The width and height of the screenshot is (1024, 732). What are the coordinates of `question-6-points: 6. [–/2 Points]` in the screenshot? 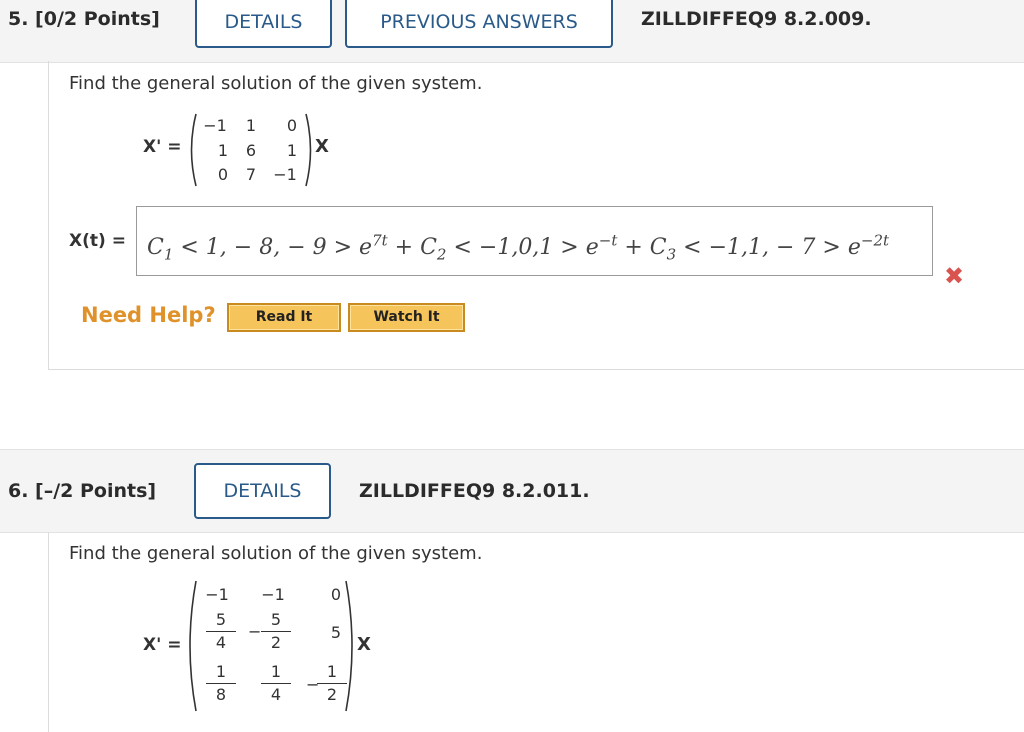 It's located at (82, 491).